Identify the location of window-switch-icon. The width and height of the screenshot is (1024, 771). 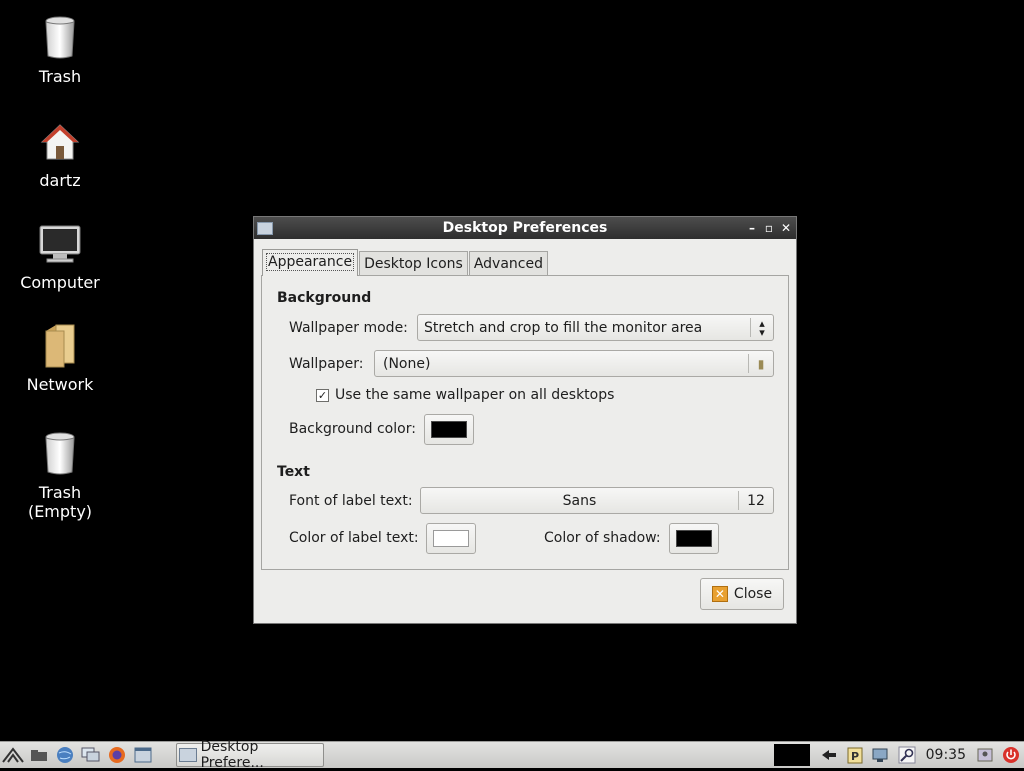
(143, 755).